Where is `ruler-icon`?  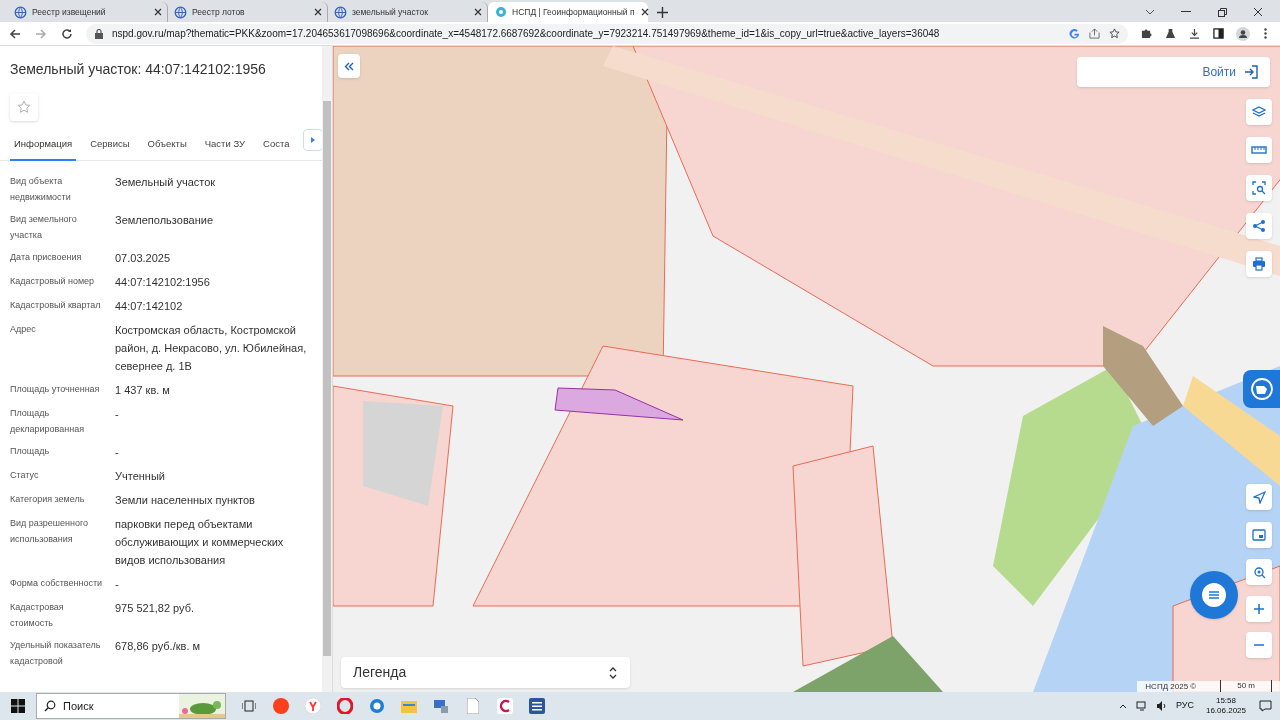
ruler-icon is located at coordinates (1259, 150).